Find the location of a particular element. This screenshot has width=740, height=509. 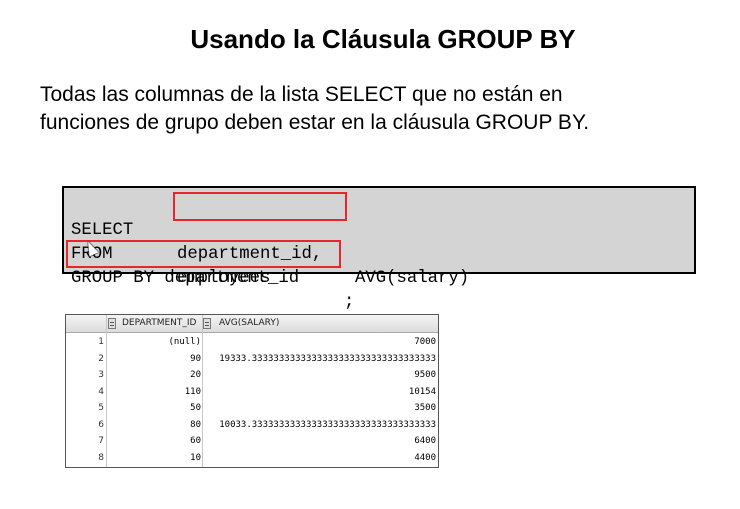

table-row: 5 50 3500 is located at coordinates (252, 408).